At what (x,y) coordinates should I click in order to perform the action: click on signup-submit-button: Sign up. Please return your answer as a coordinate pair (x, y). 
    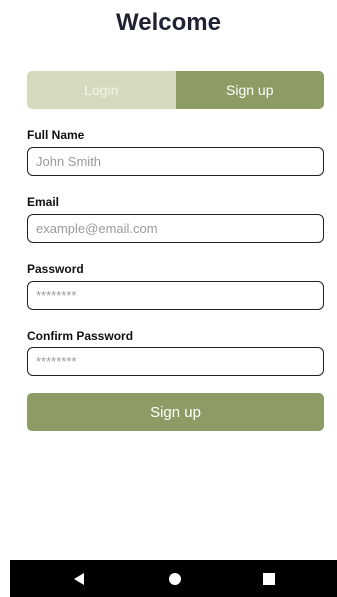
    Looking at the image, I should click on (175, 412).